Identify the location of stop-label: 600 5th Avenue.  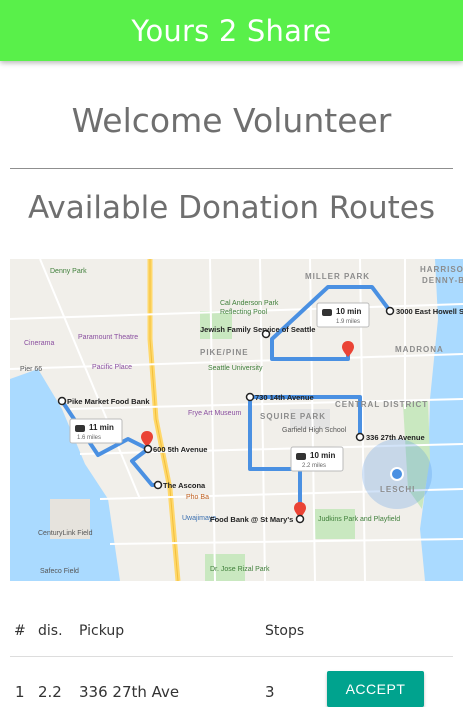
(180, 449).